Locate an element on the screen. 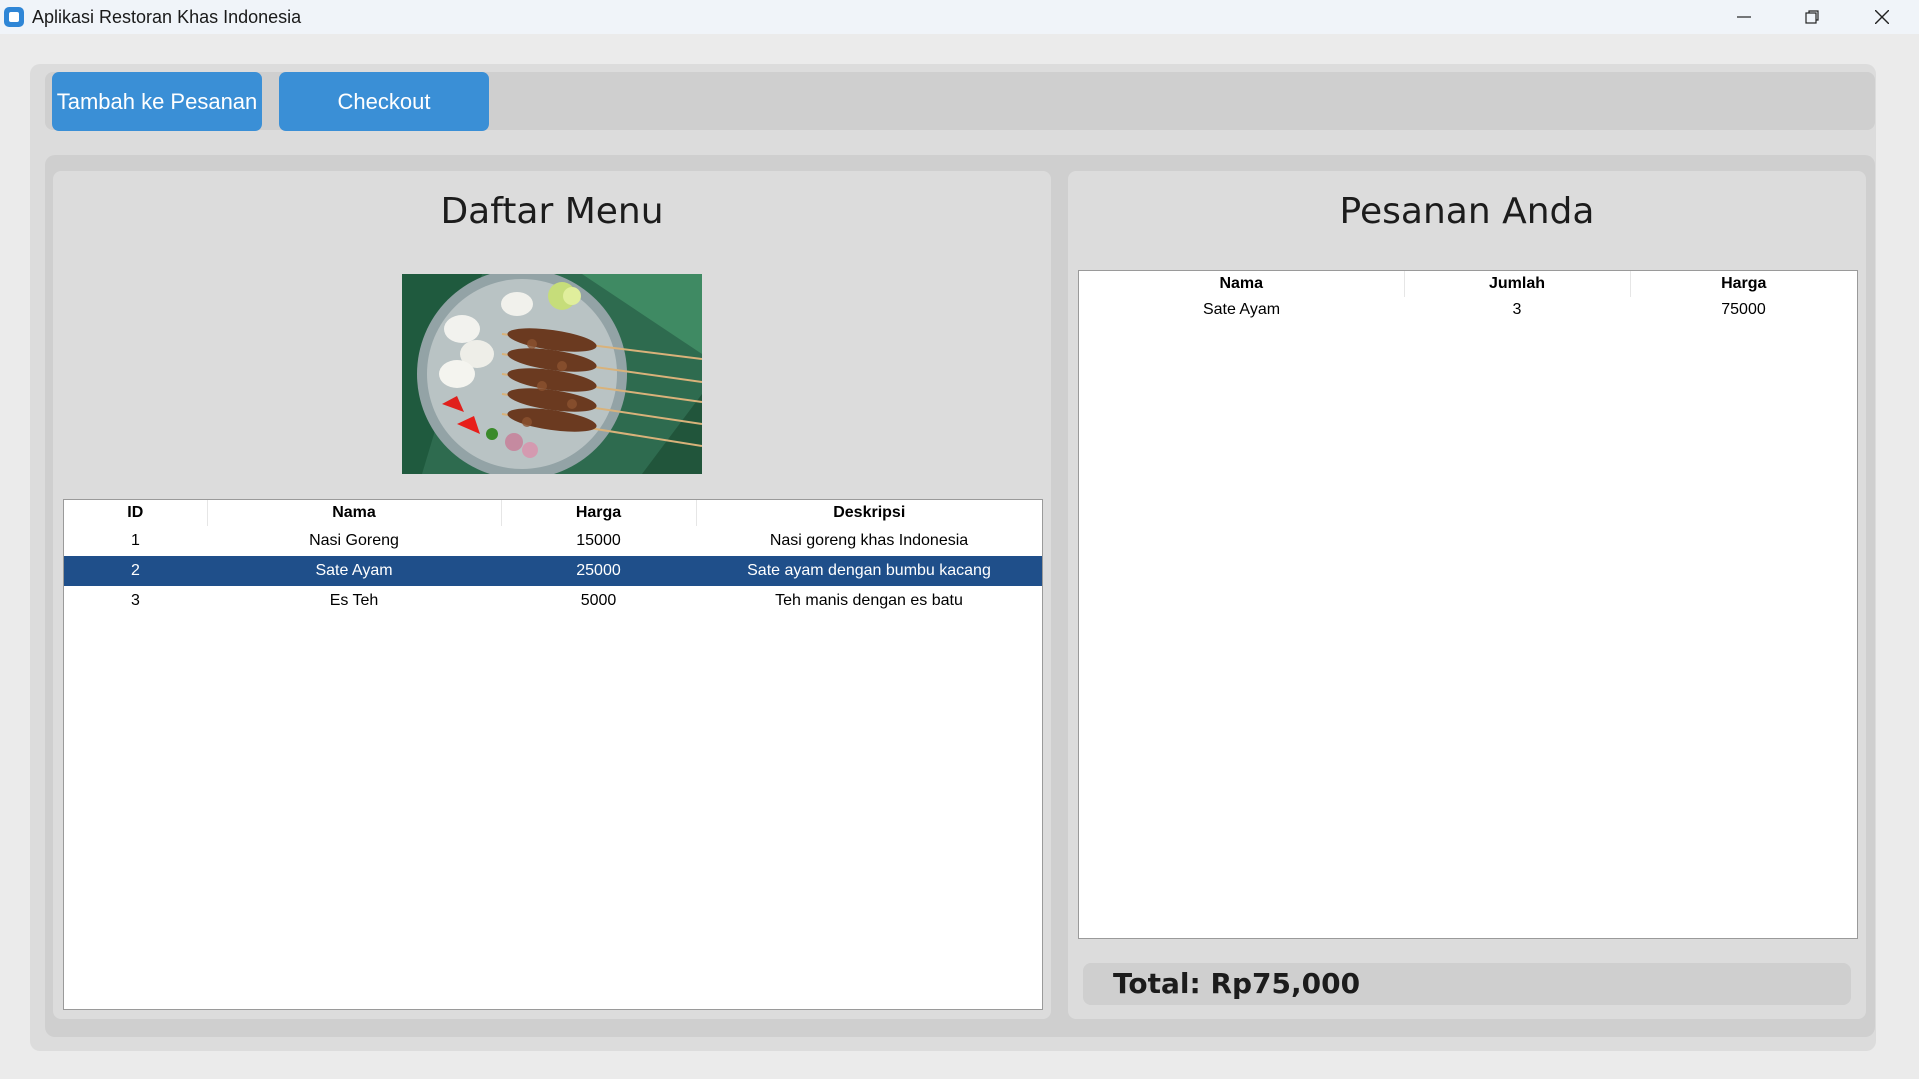 This screenshot has width=1919, height=1079. minimize-icon is located at coordinates (1744, 17).